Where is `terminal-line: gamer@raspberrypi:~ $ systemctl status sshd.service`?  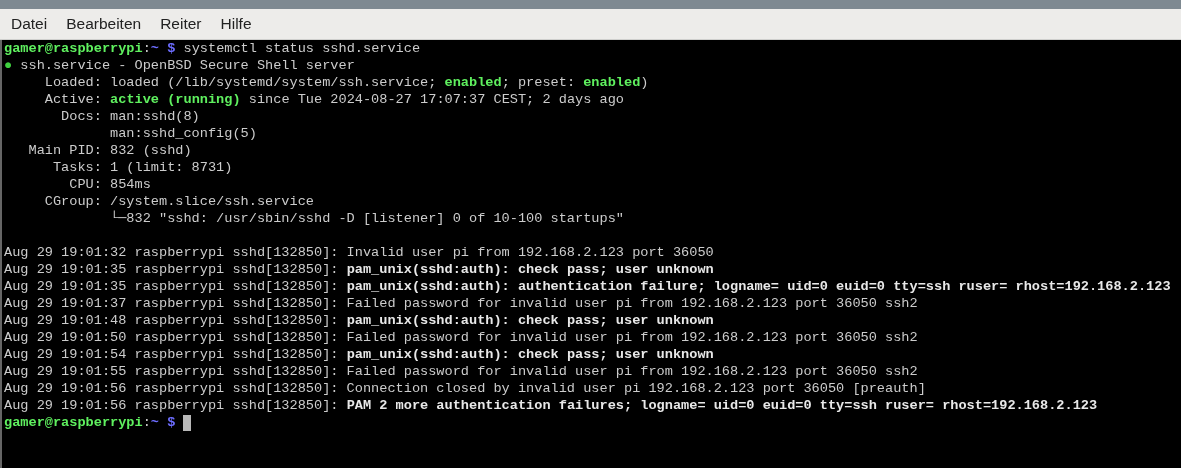 terminal-line: gamer@raspberrypi:~ $ systemctl status sshd.service is located at coordinates (212, 48).